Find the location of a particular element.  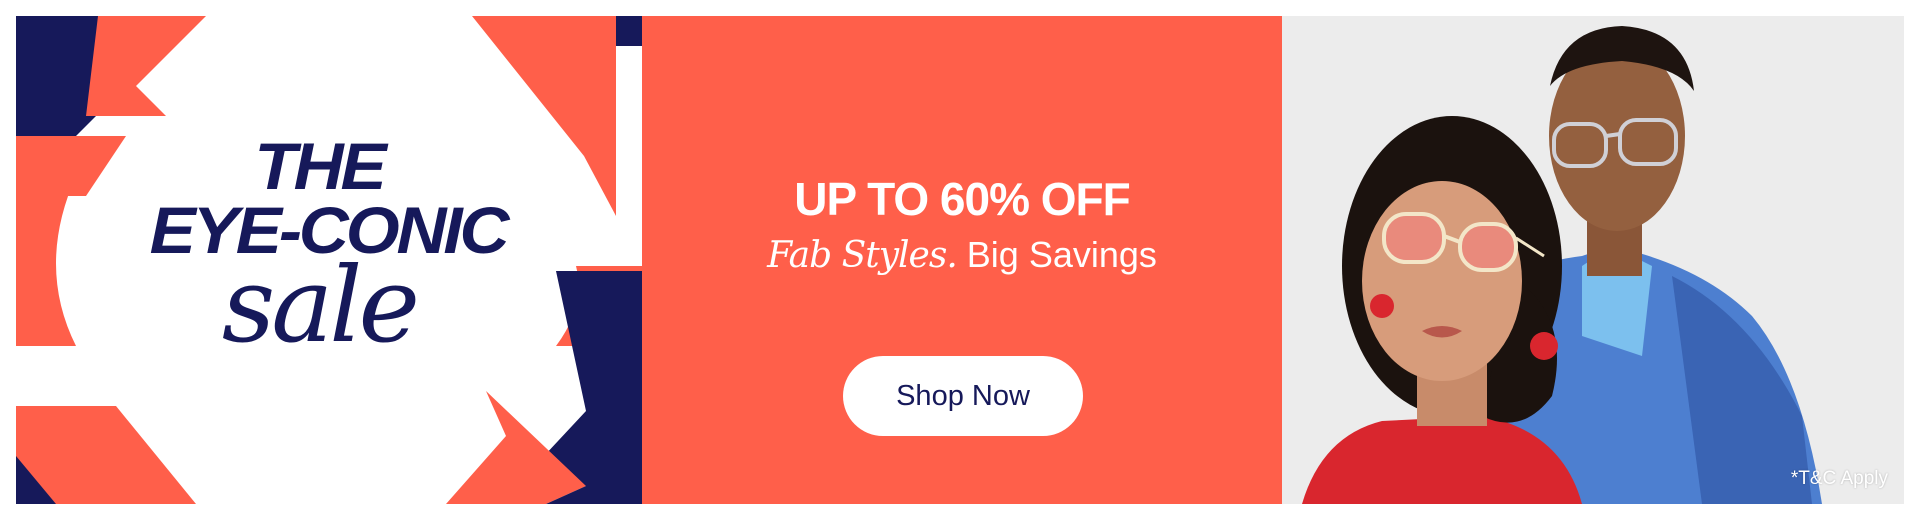

headline-line-2: EYE-CONIC is located at coordinates (329, 230).